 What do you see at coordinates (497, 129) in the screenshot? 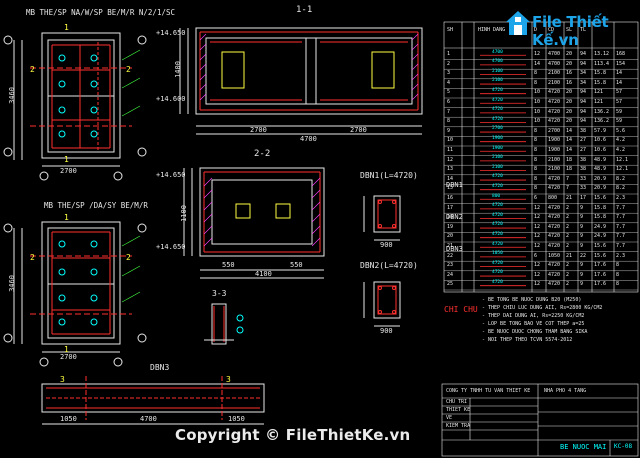
I see `table-shape-length: 2700` at bounding box center [497, 129].